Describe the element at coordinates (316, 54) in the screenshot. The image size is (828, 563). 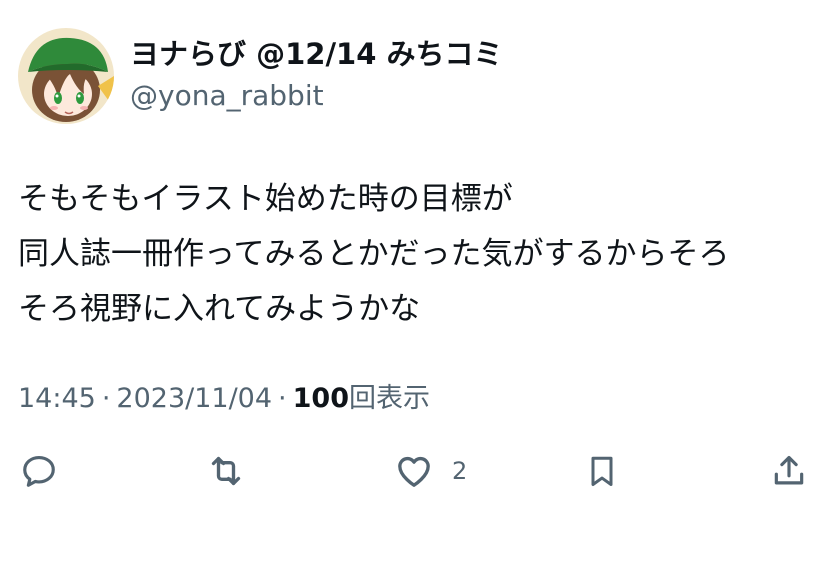
I see `display-name: ヨナらび @12/14 みちコミ` at that location.